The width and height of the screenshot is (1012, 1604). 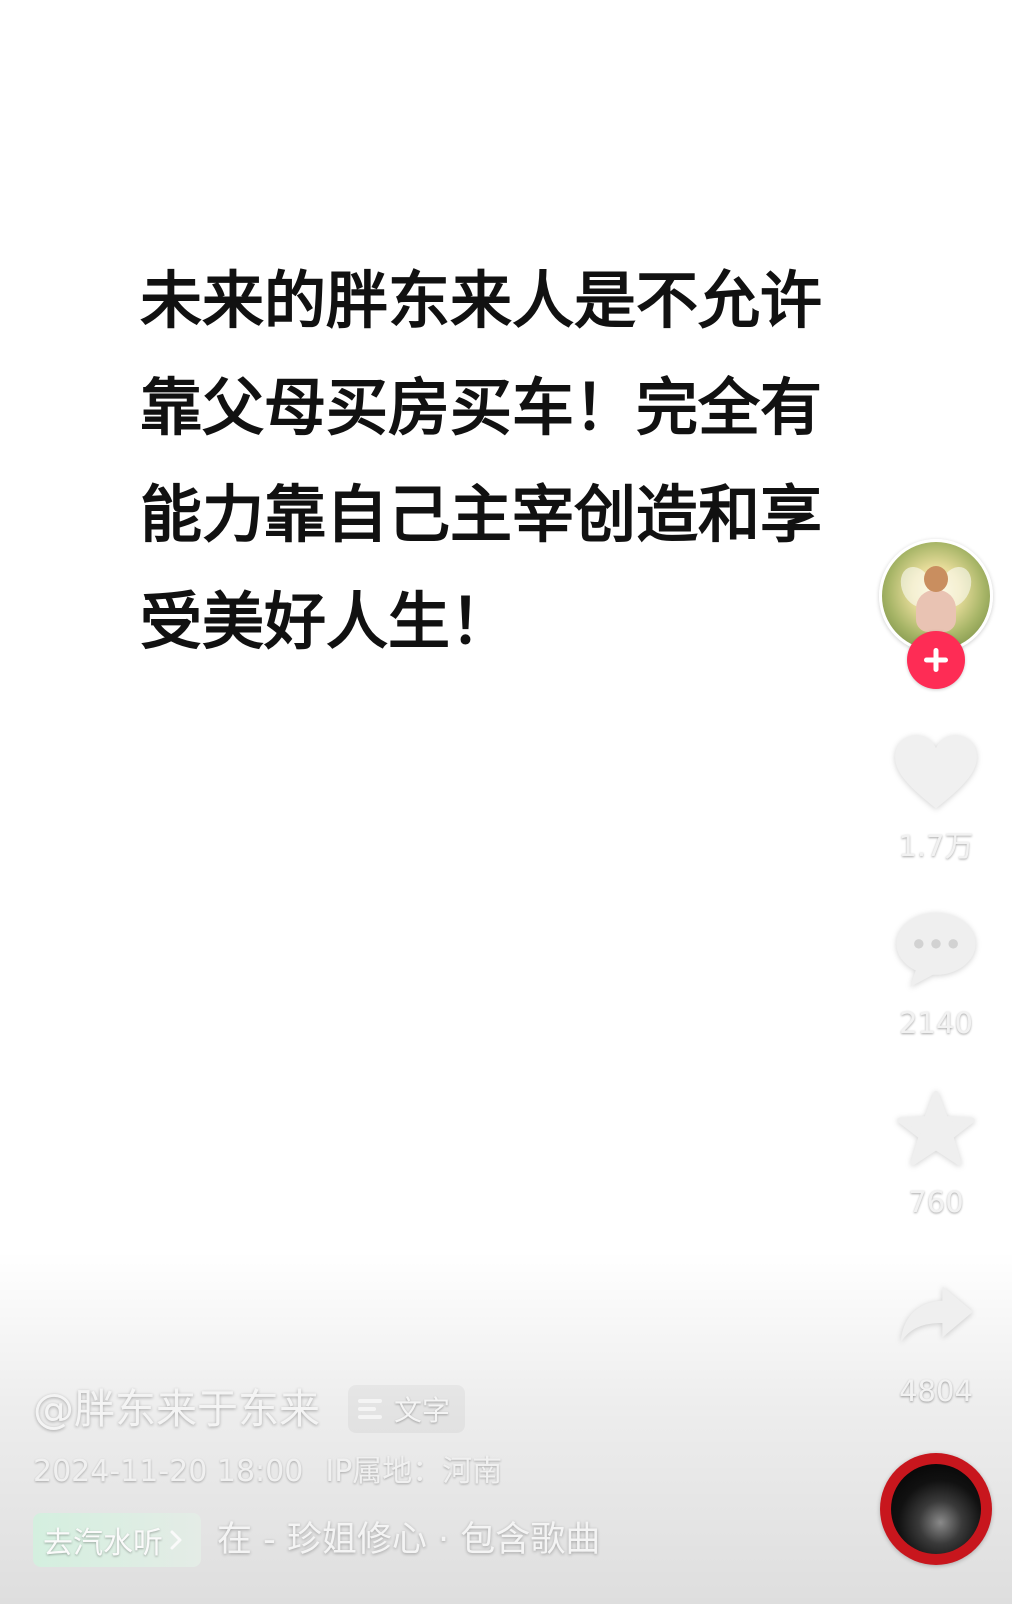 What do you see at coordinates (936, 846) in the screenshot?
I see `like-count: 1.7万` at bounding box center [936, 846].